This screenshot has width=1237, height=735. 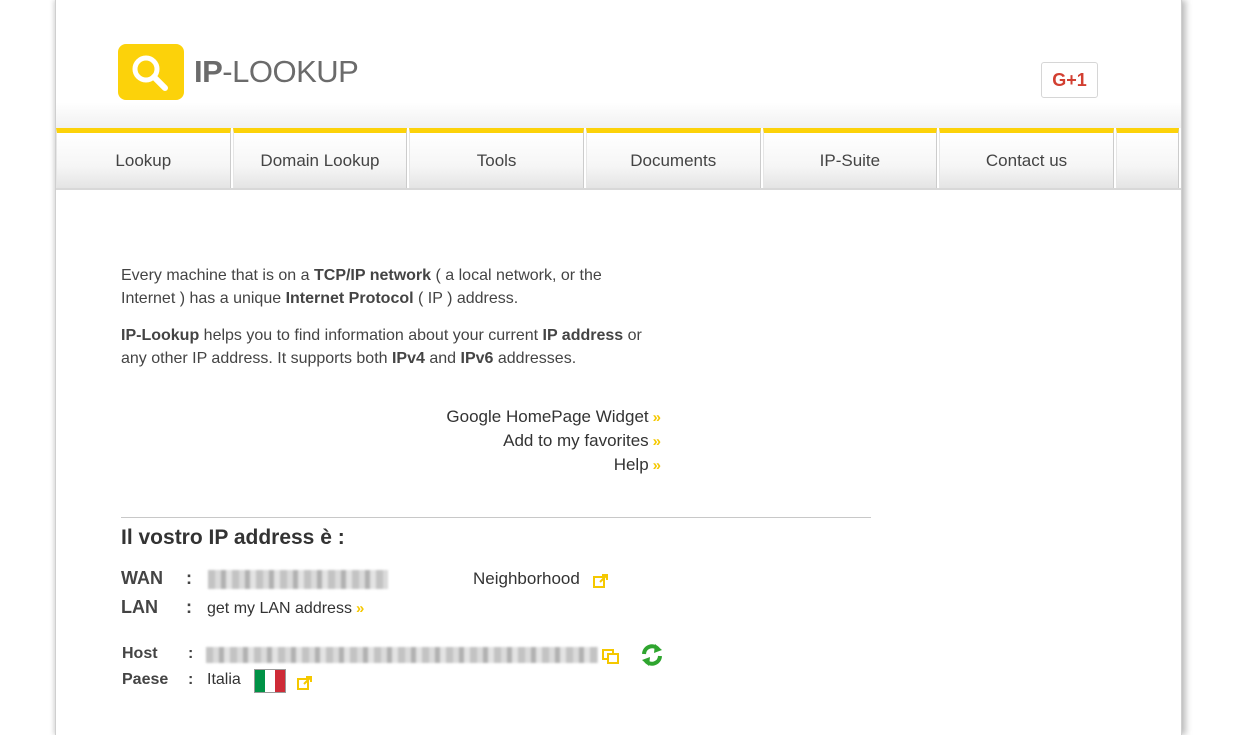 I want to click on site-logo: IP-LOOKUP, so click(x=238, y=72).